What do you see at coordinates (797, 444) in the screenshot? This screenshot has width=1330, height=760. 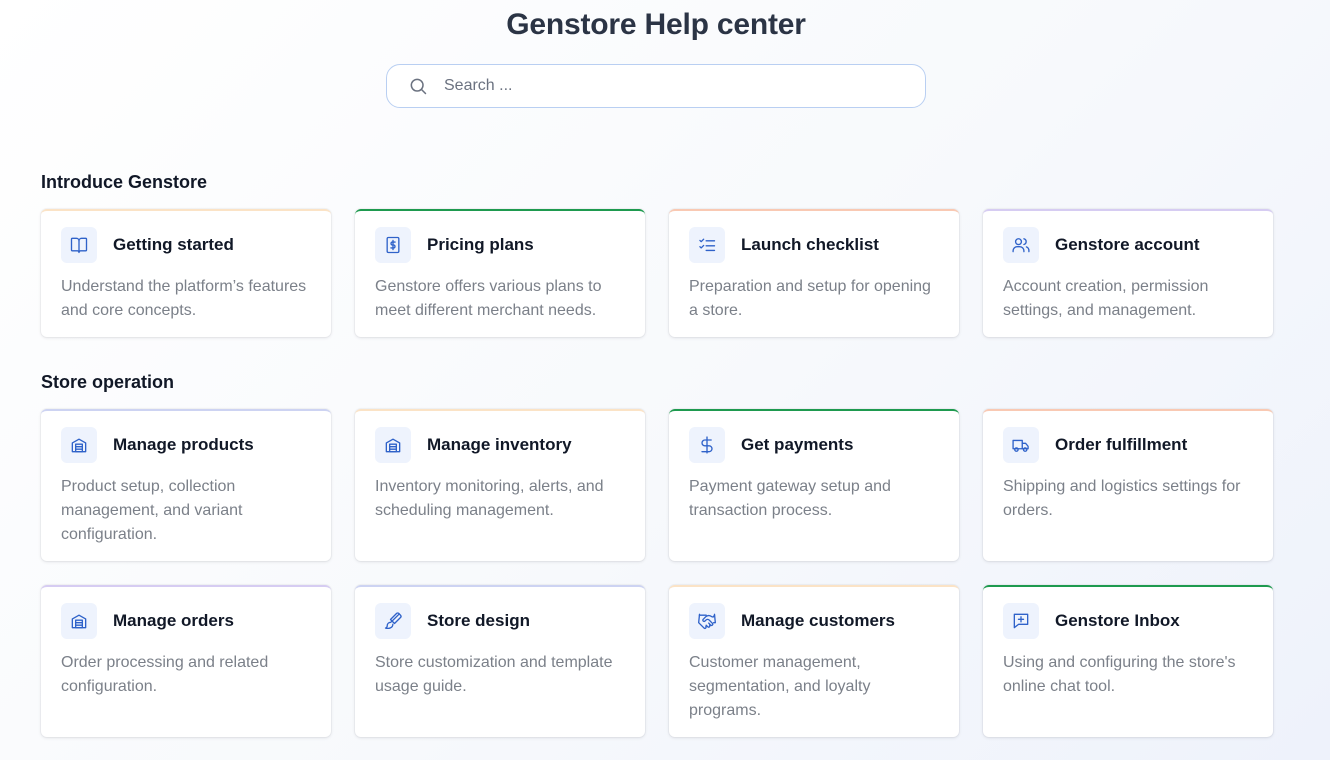 I see `card-title: Get payments` at bounding box center [797, 444].